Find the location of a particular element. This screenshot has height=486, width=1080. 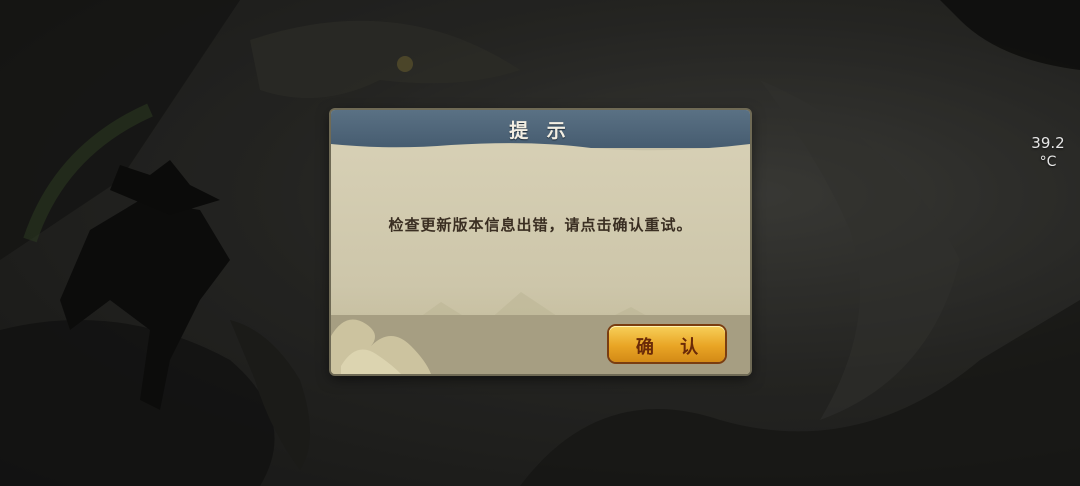

confirm-button-label: 确 认 is located at coordinates (672, 347).